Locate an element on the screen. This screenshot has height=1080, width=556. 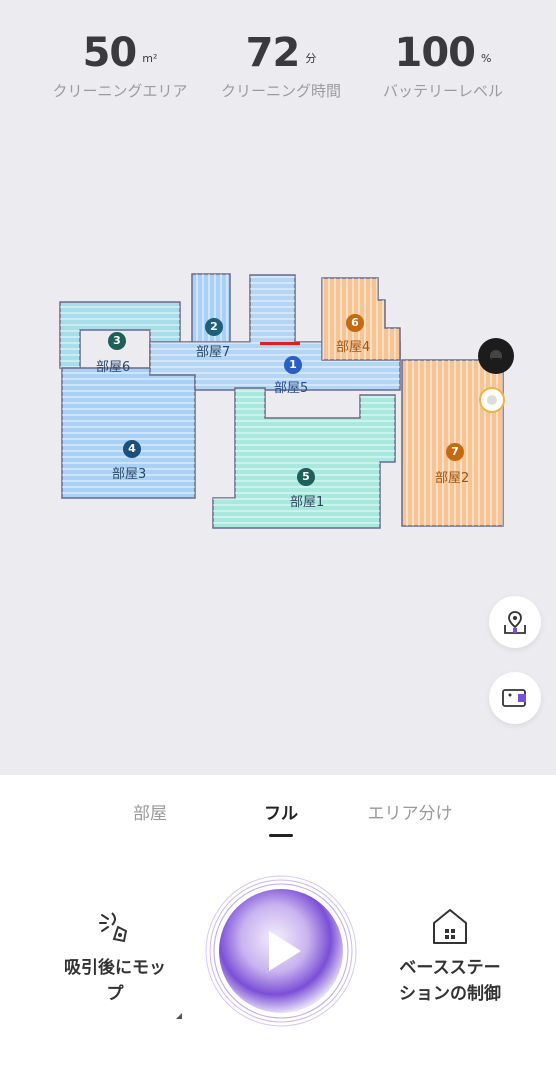
stat-battery: 100% バッテリーレベル is located at coordinates (443, 65).